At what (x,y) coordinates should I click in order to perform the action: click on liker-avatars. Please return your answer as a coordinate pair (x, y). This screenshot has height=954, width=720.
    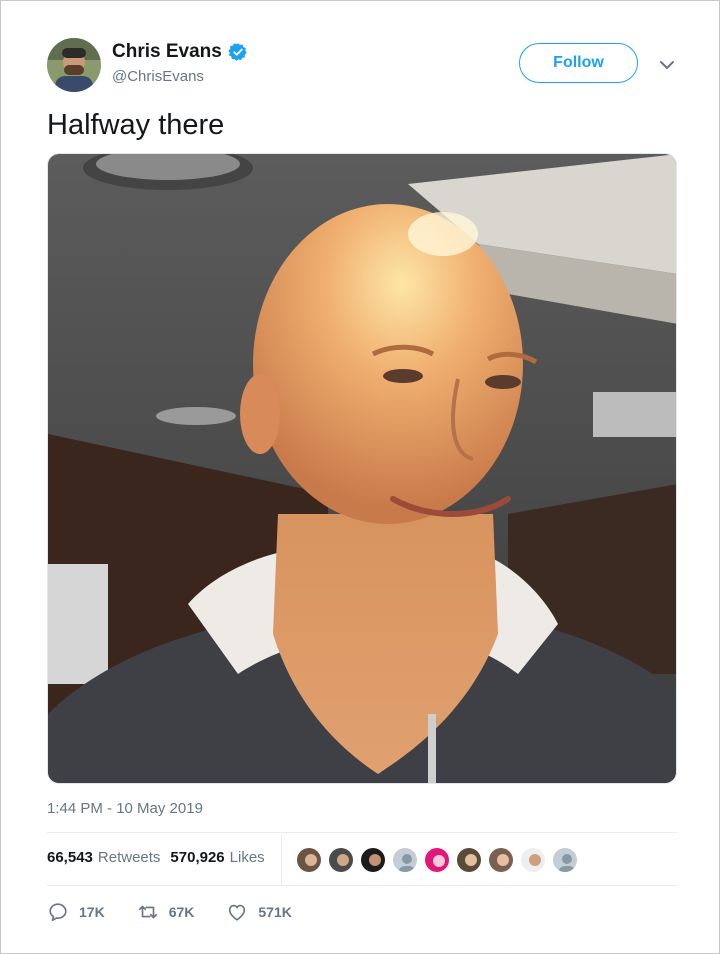
    Looking at the image, I should click on (439, 860).